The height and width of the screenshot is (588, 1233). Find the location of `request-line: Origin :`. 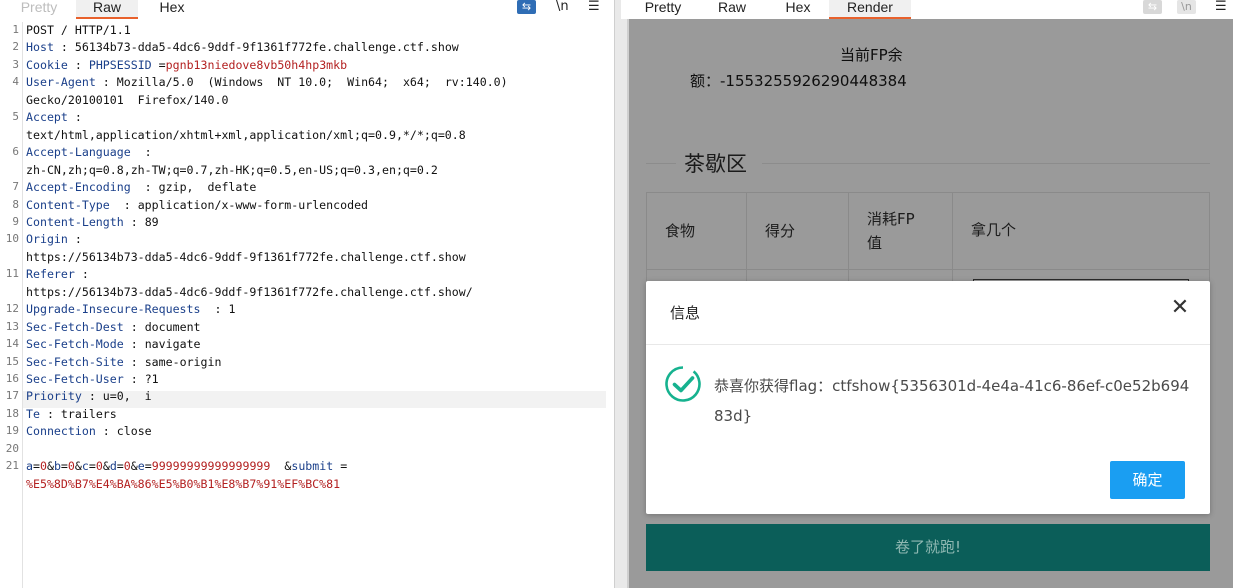

request-line: Origin : is located at coordinates (54, 239).